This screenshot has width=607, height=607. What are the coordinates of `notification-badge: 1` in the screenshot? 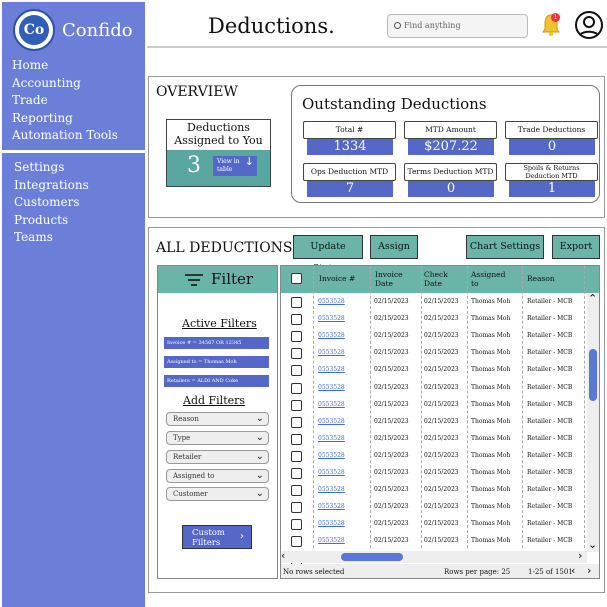 It's located at (555, 17).